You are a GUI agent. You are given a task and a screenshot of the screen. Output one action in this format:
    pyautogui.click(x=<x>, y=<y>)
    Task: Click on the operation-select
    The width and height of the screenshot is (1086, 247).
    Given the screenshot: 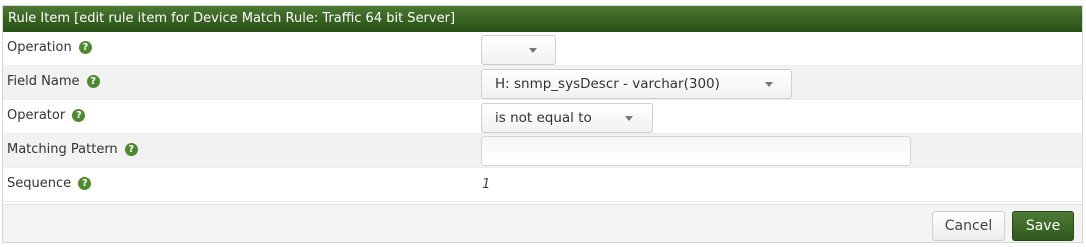 What is the action you would take?
    pyautogui.click(x=518, y=50)
    